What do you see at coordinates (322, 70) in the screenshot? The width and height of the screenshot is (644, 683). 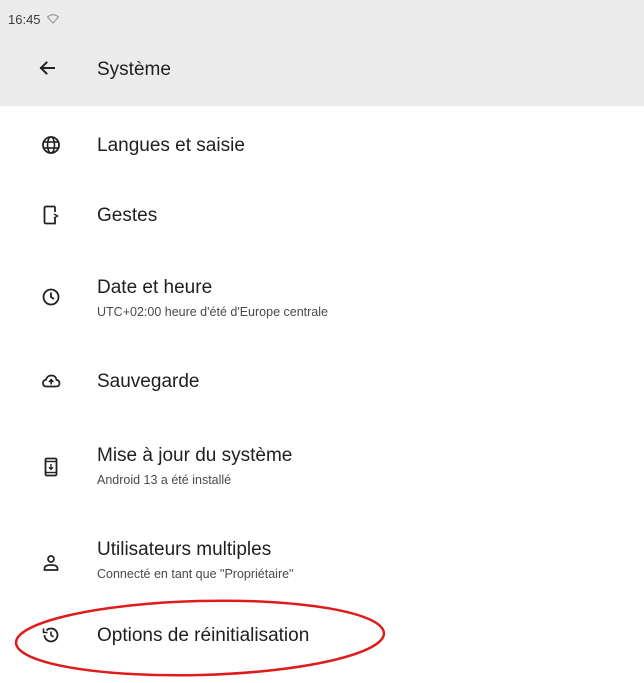 I see `toolbar: Système` at bounding box center [322, 70].